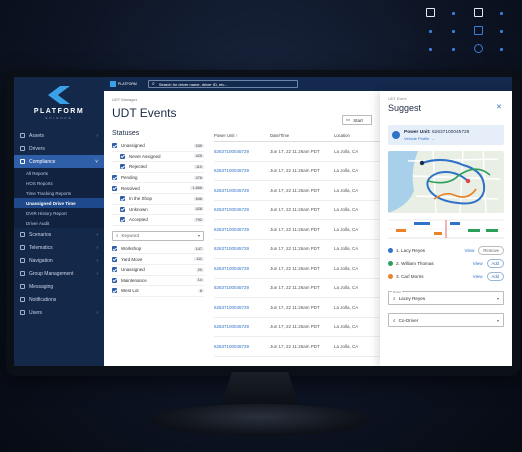 The image size is (522, 452). Describe the element at coordinates (59, 148) in the screenshot. I see `sidebar-item-drivers: Drivers` at that location.